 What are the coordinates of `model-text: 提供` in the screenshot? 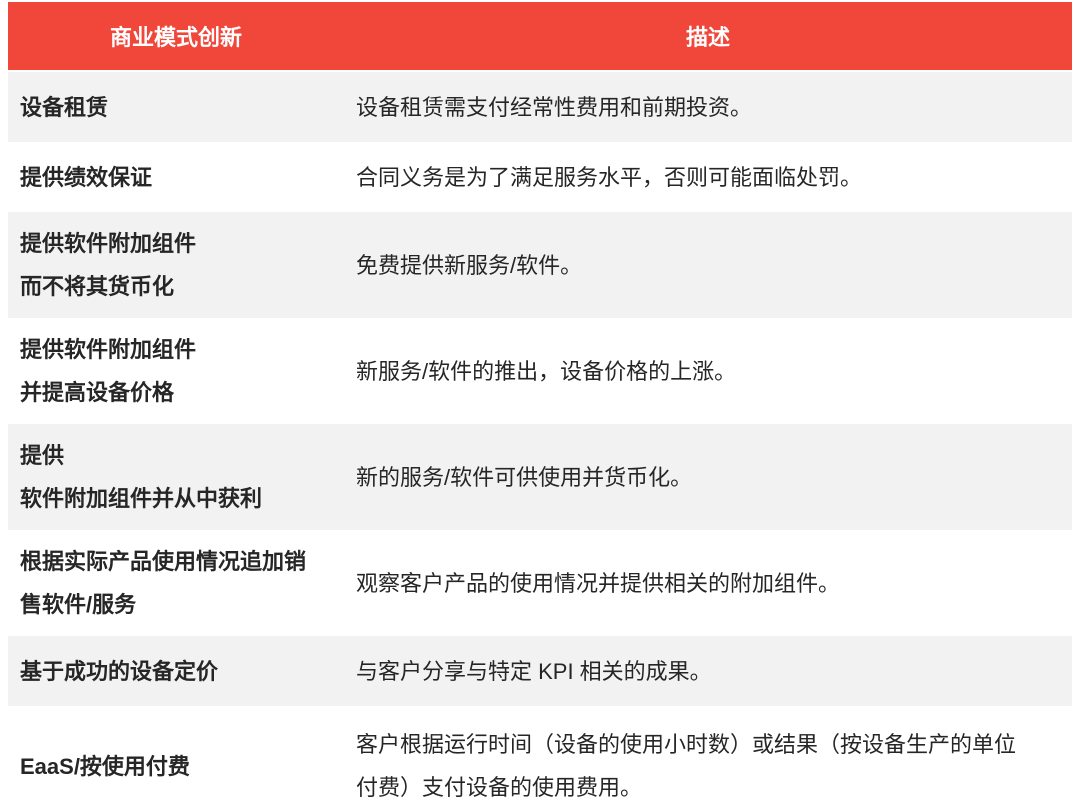 It's located at (42, 455).